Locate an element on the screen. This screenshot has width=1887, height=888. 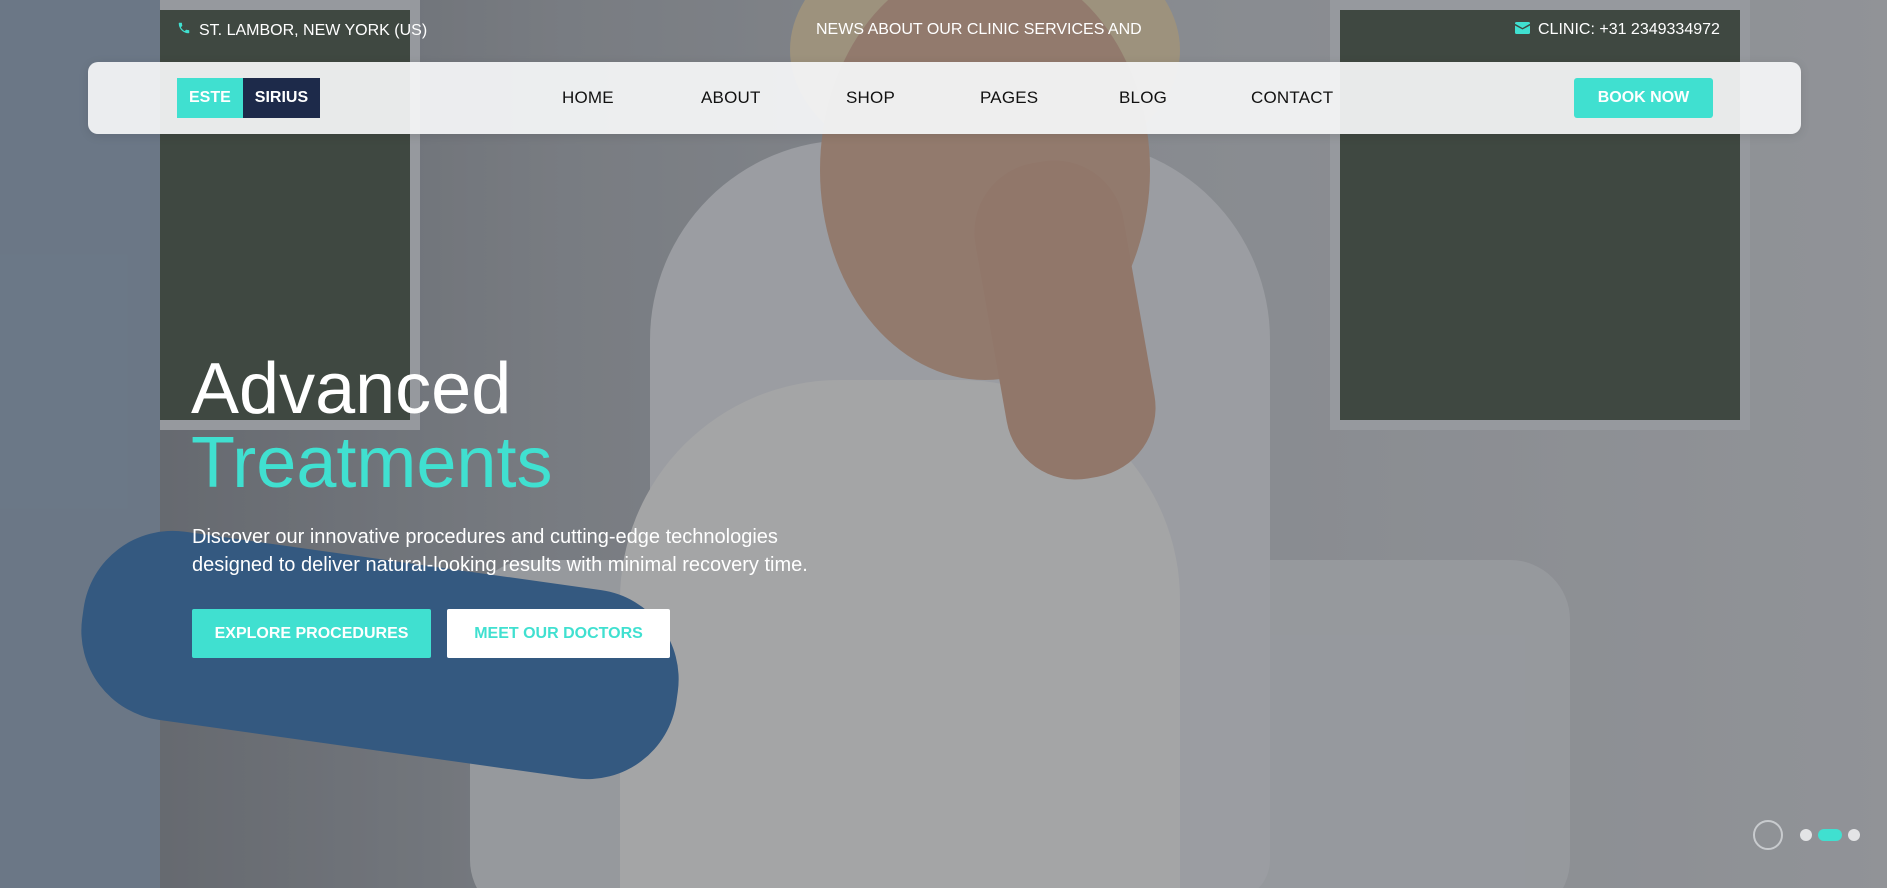
meet-our-doctors-button: MEET OUR DOCTORS is located at coordinates (558, 633).